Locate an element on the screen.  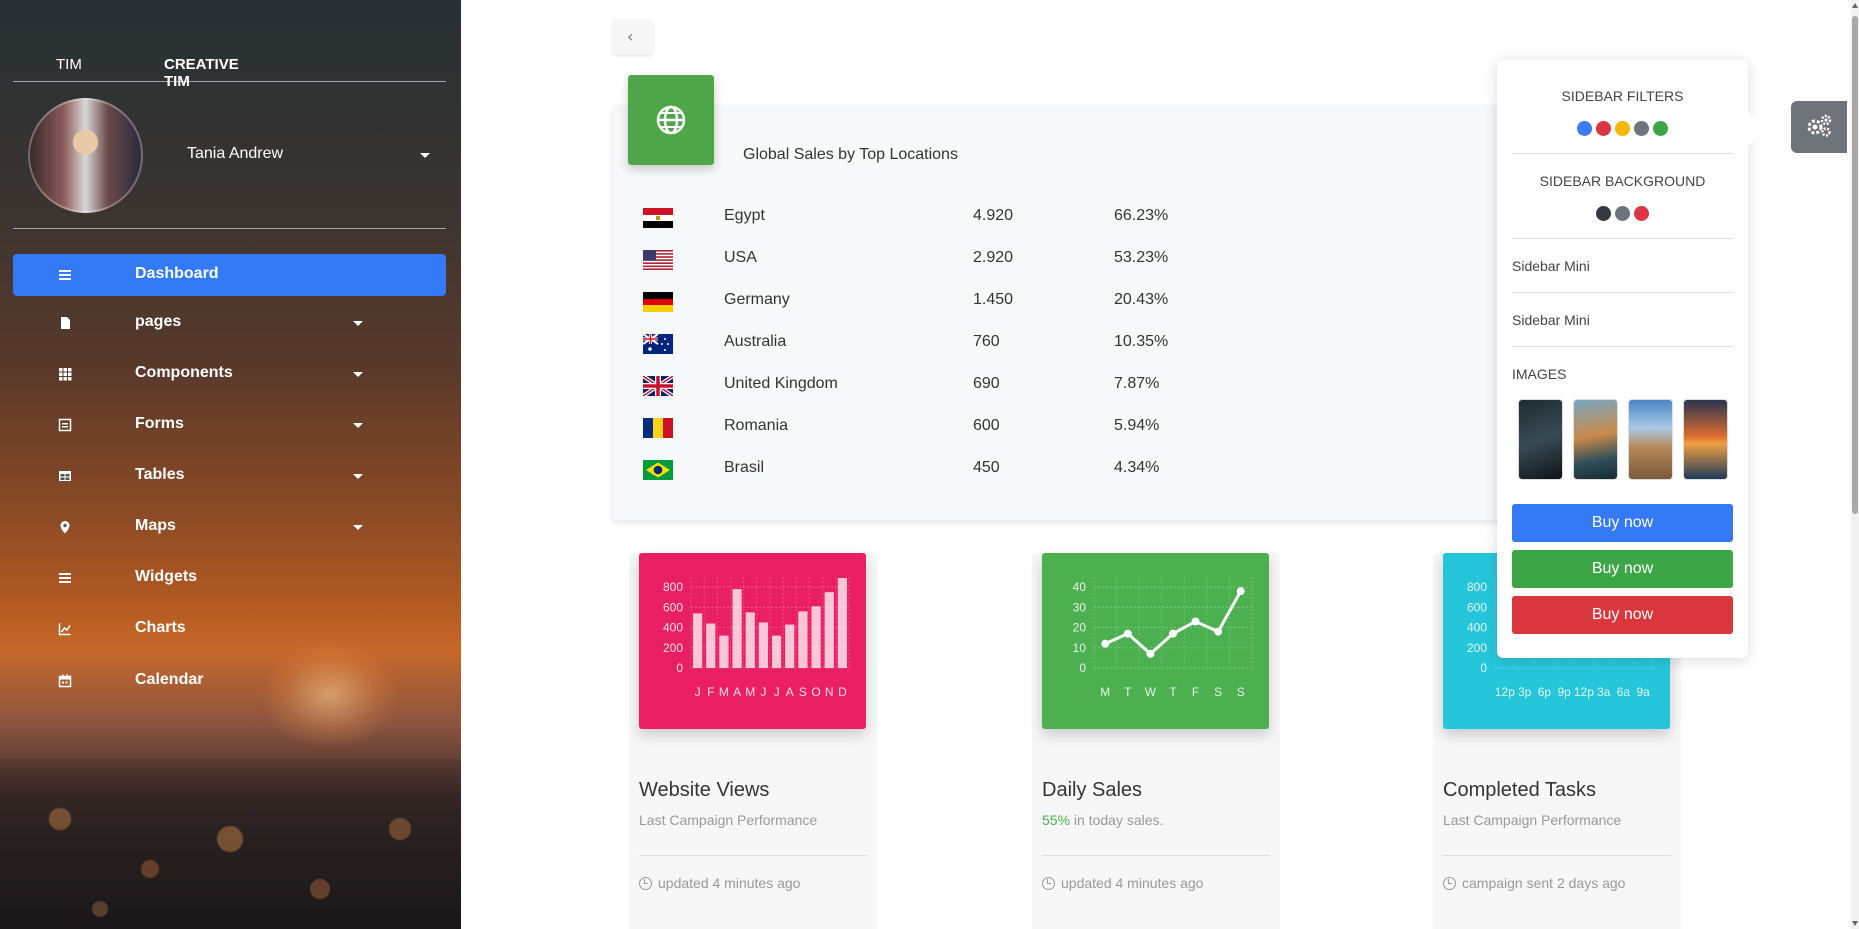
calendar-icon is located at coordinates (65, 681).